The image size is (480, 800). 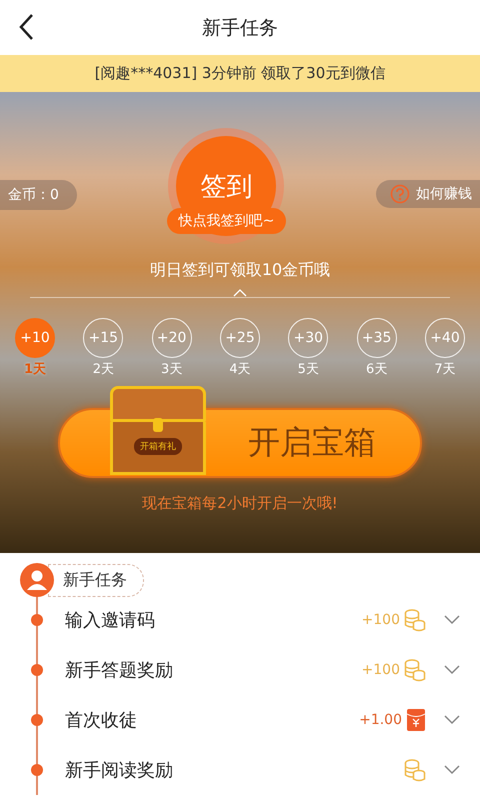 I want to click on day-label: 7天, so click(x=445, y=369).